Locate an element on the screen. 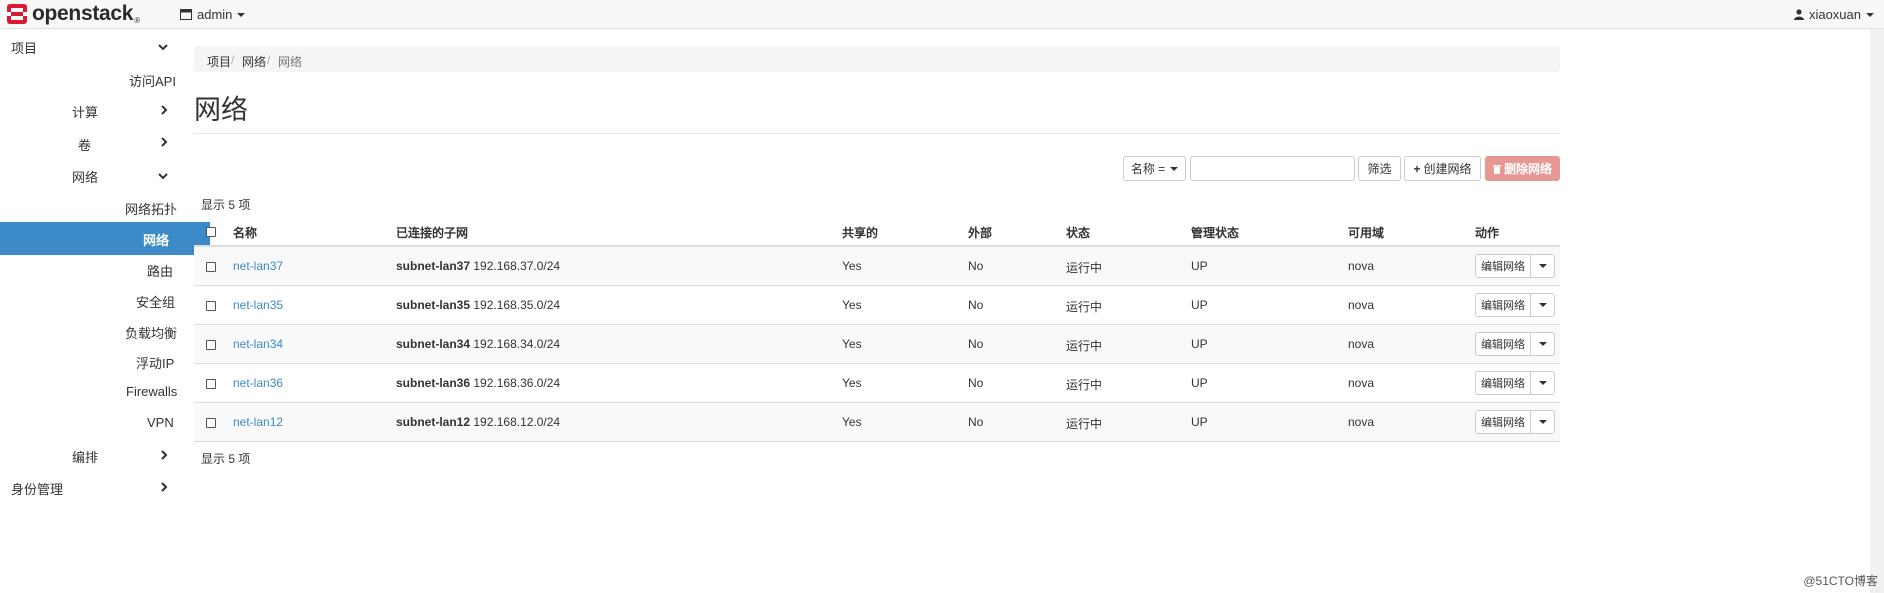 This screenshot has height=593, width=1884. filter-input is located at coordinates (1272, 168).